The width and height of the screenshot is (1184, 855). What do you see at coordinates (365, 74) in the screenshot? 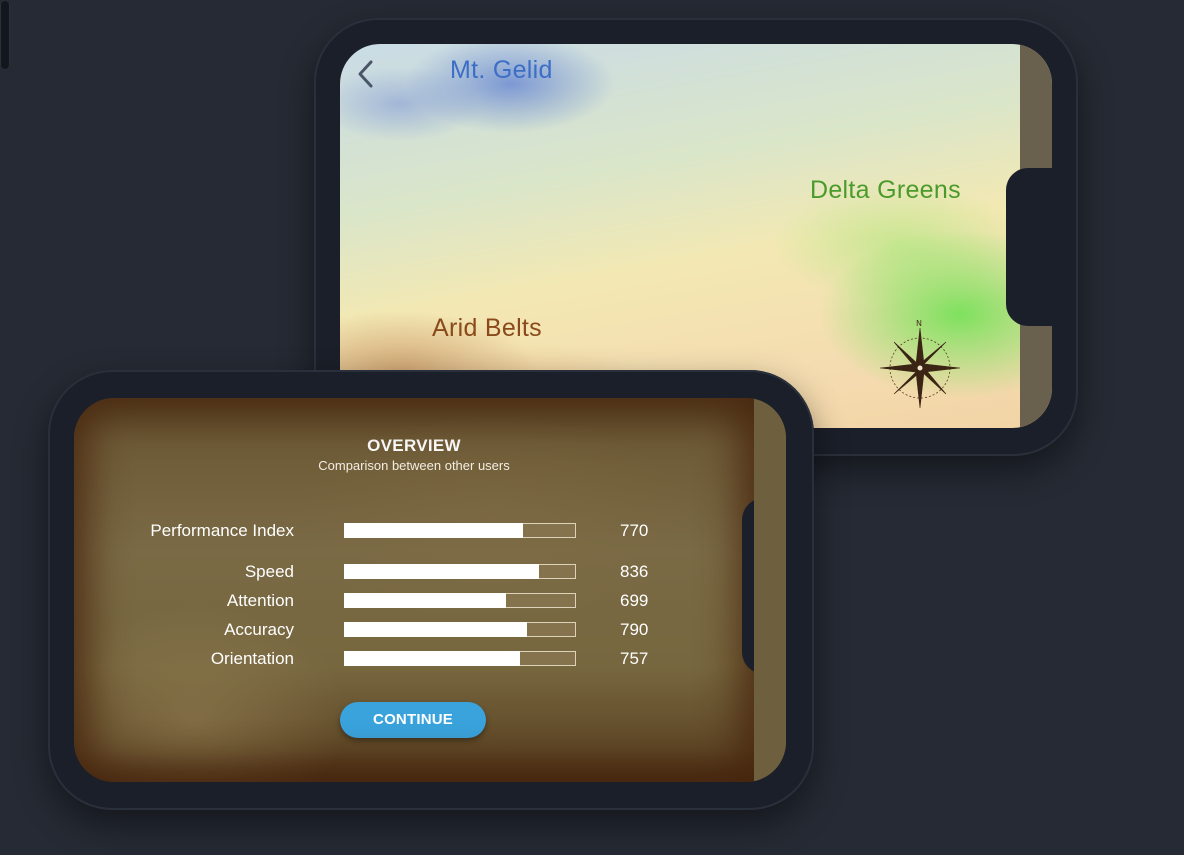
I see `chevron-left-icon` at bounding box center [365, 74].